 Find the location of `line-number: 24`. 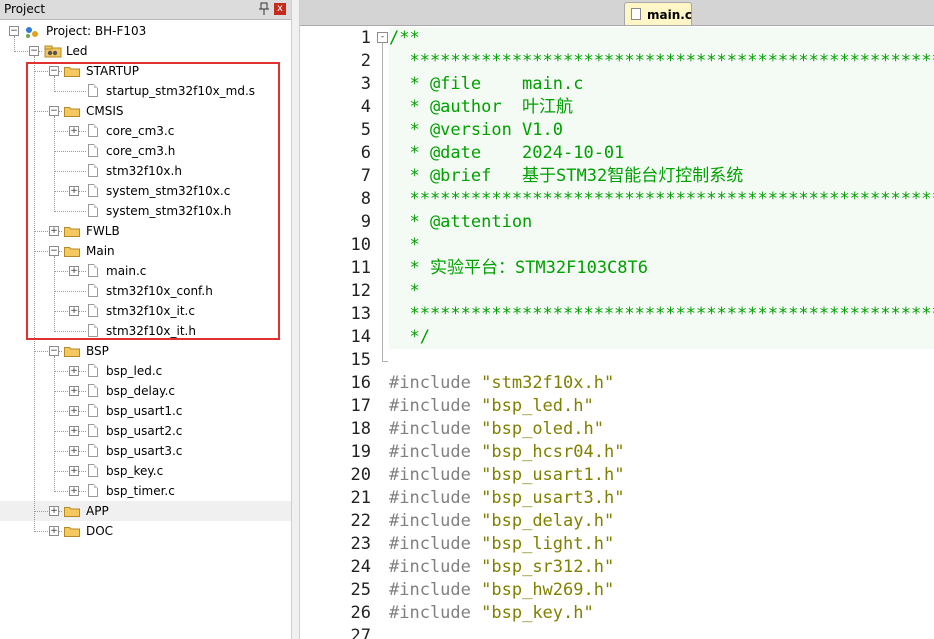

line-number: 24 is located at coordinates (360, 567).